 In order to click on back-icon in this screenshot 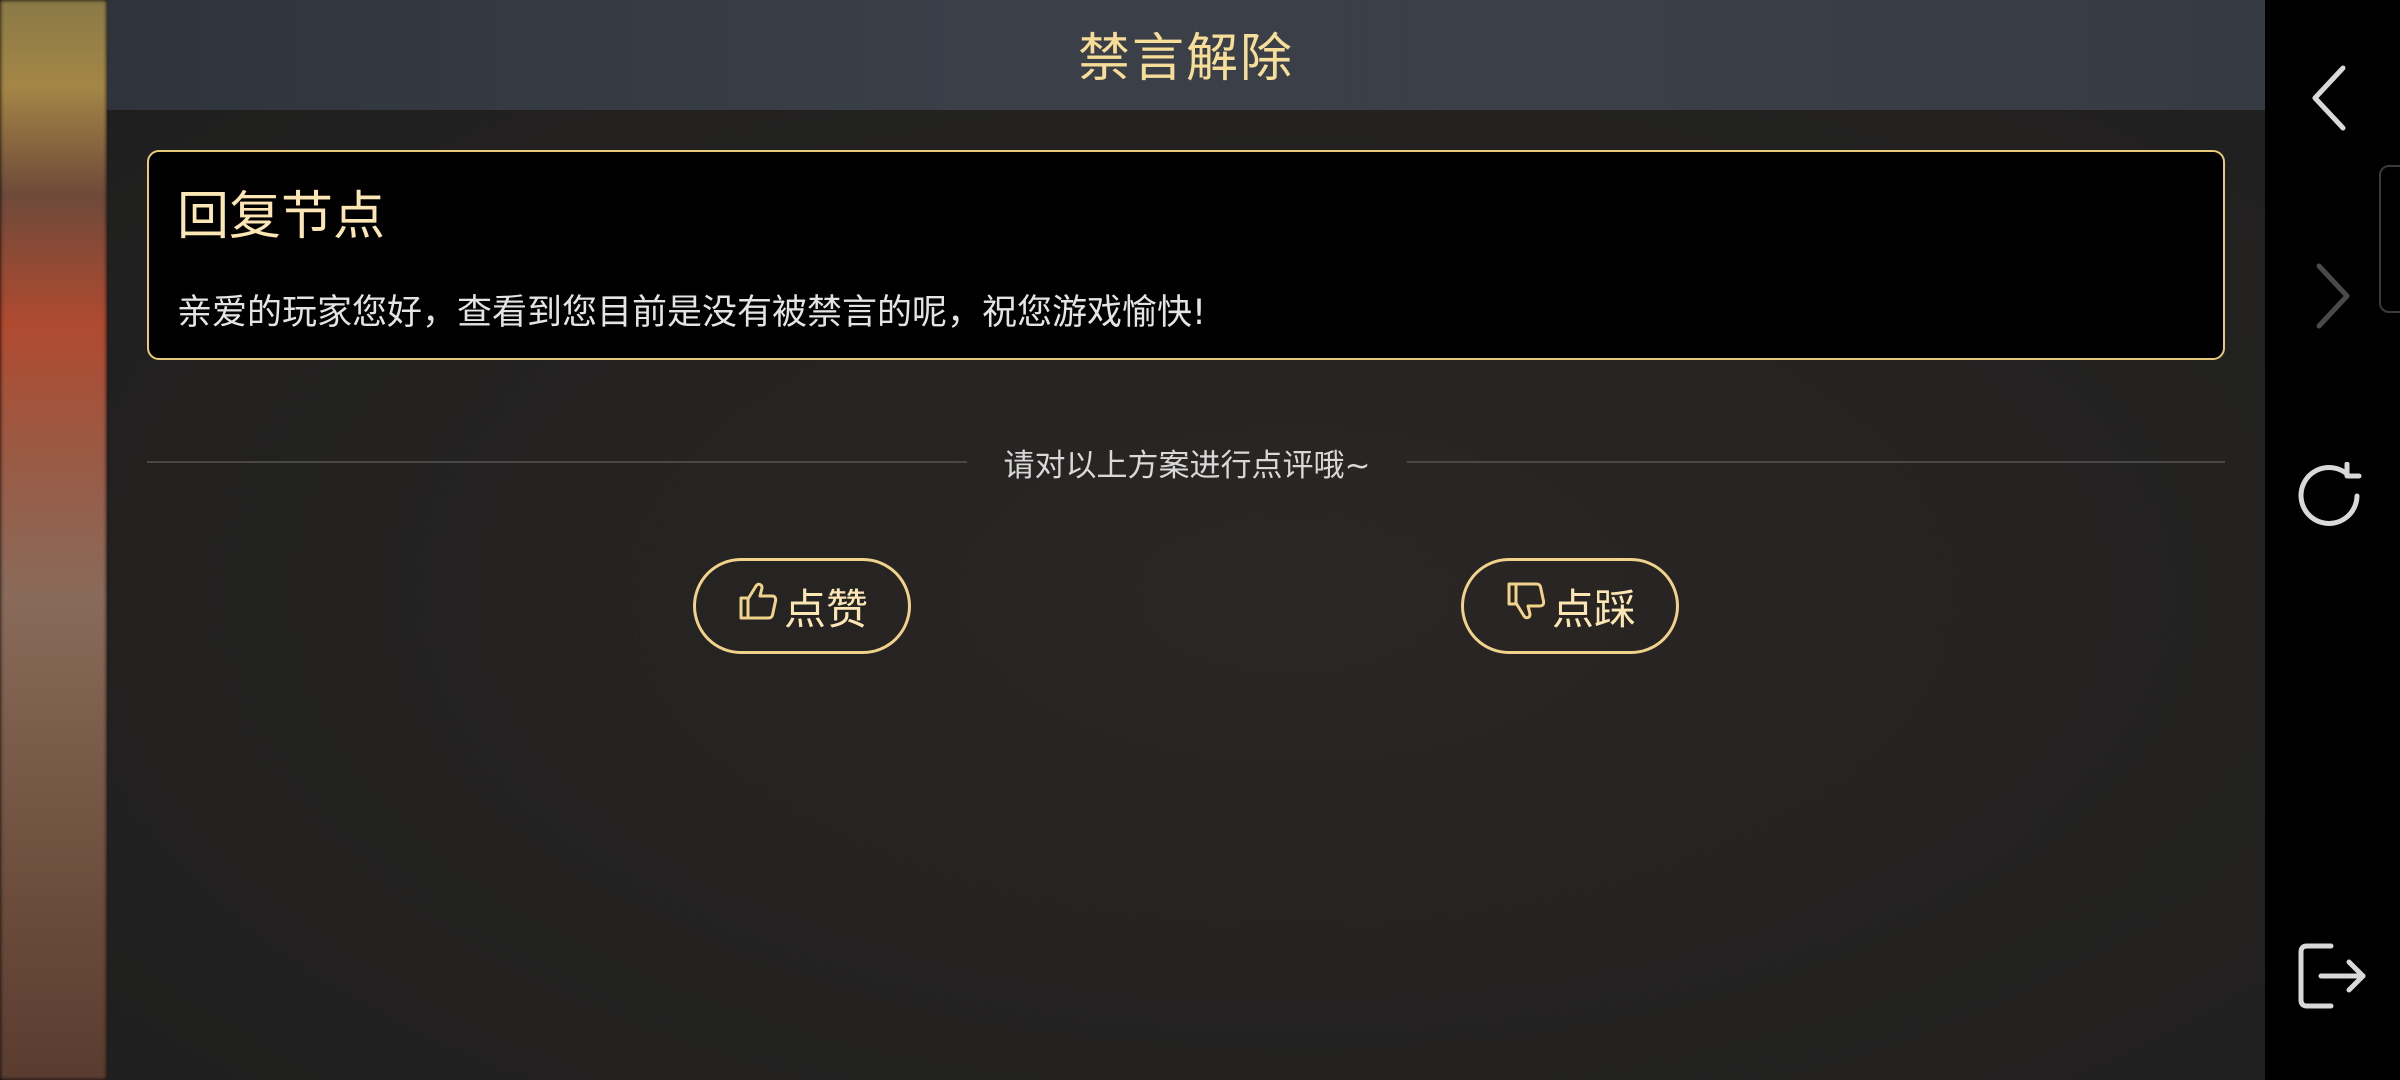, I will do `click(2331, 100)`.